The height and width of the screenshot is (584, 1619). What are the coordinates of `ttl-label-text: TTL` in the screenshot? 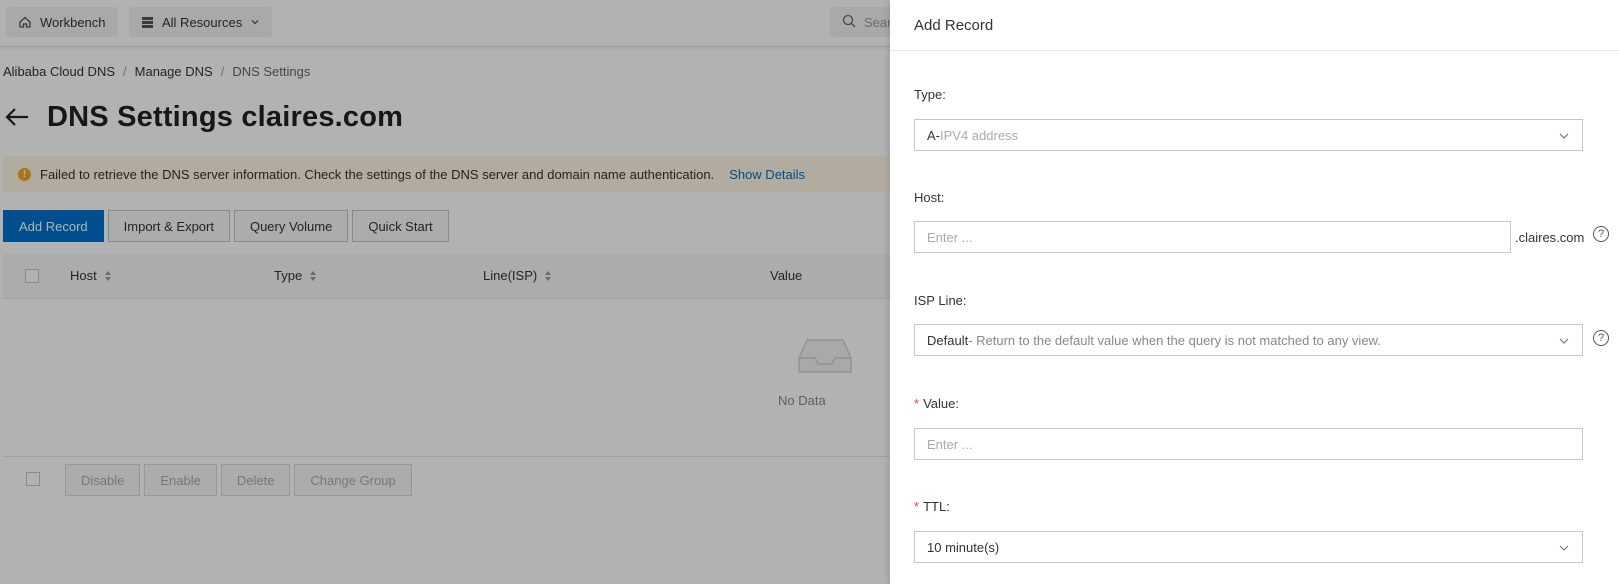 It's located at (935, 506).